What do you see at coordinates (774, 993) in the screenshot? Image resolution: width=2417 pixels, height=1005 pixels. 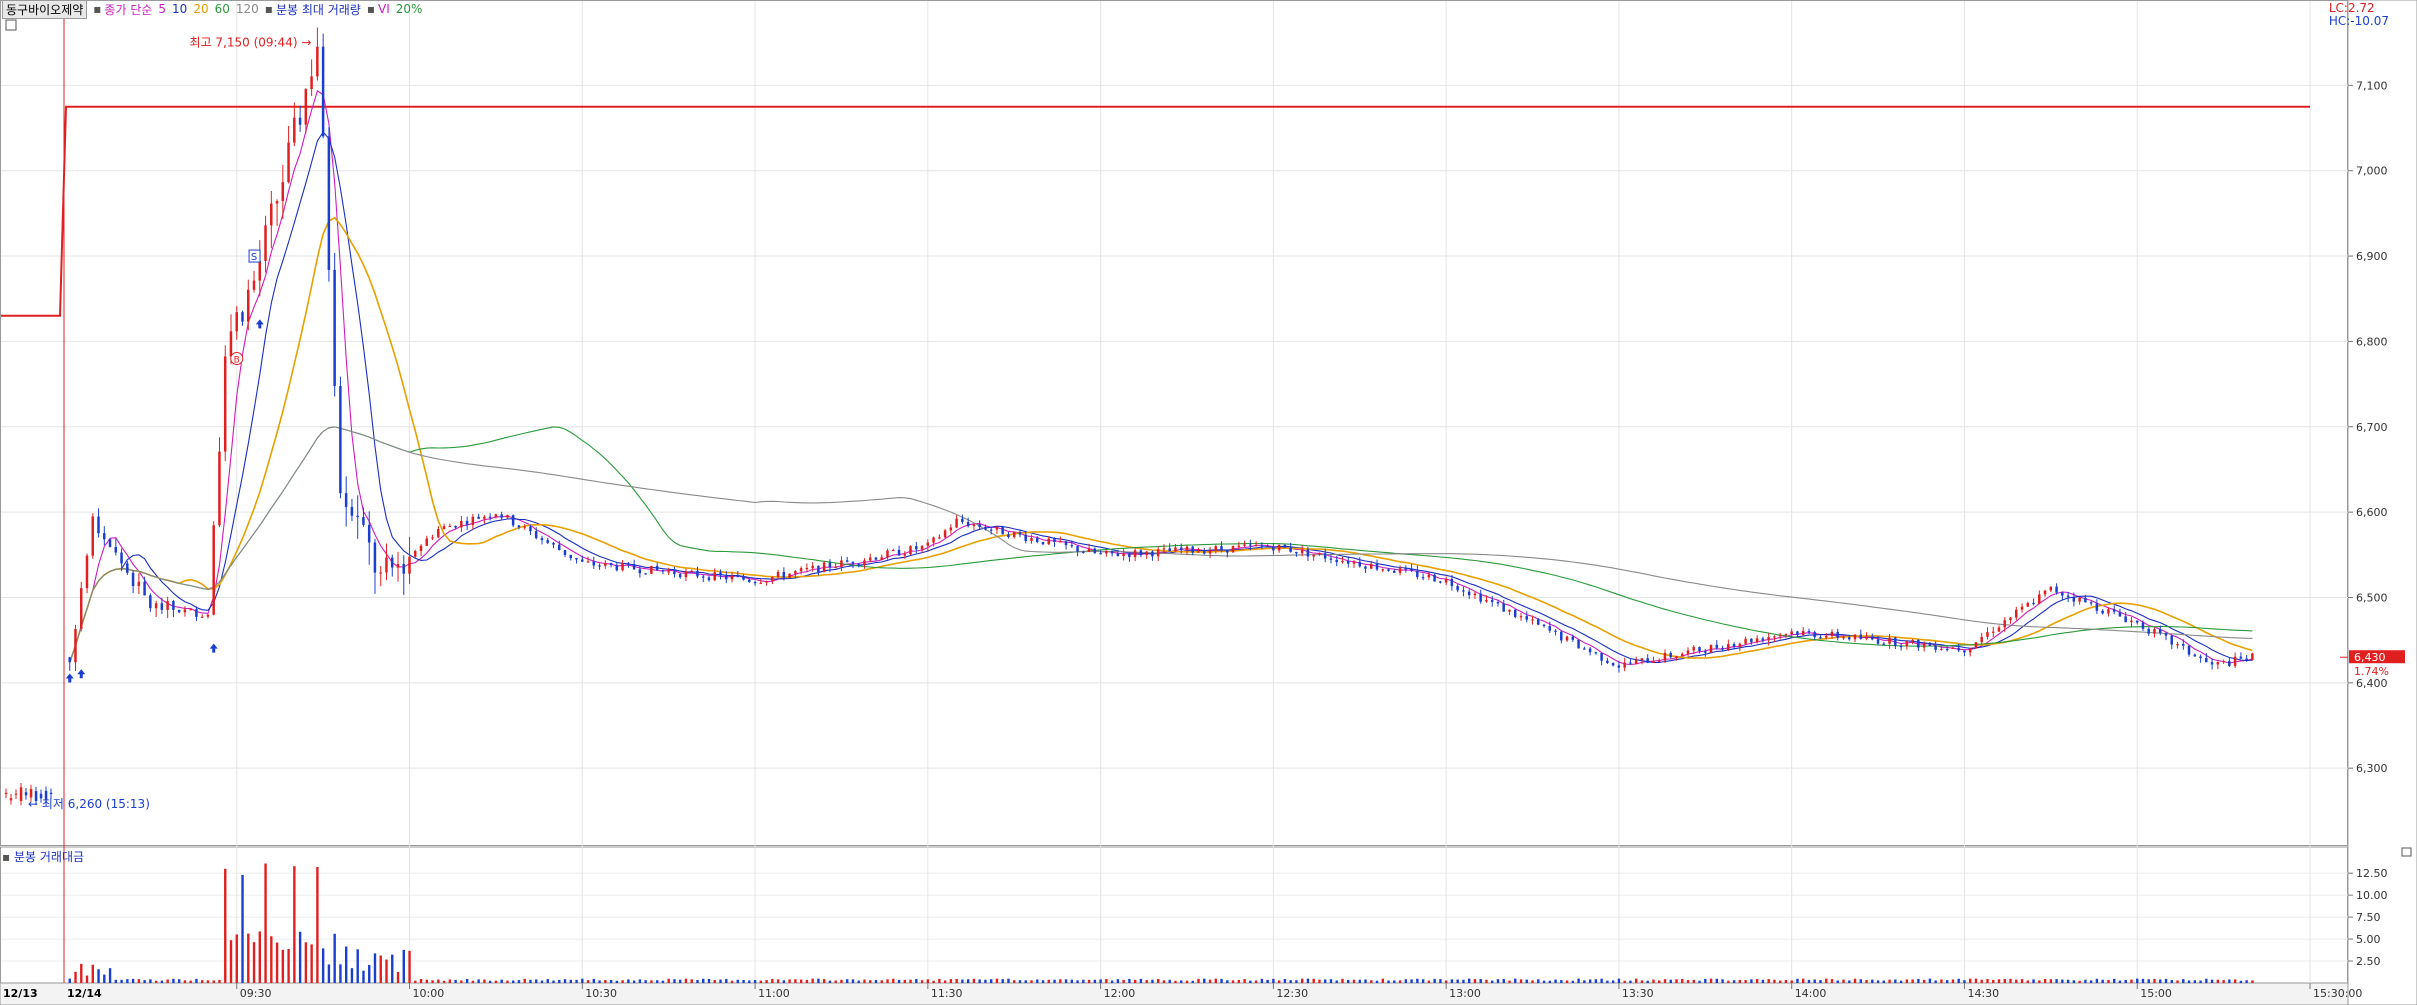 I see `time-tick-label: 11:00` at bounding box center [774, 993].